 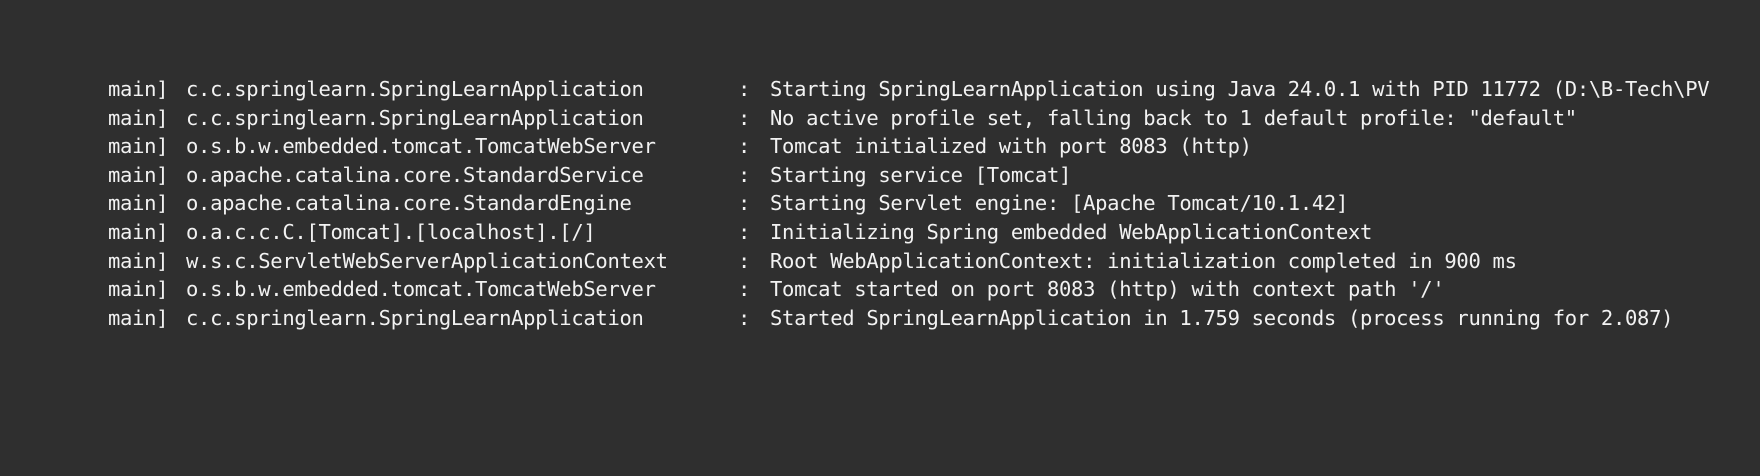 What do you see at coordinates (921, 174) in the screenshot?
I see `log-message: Starting service [Tomcat]` at bounding box center [921, 174].